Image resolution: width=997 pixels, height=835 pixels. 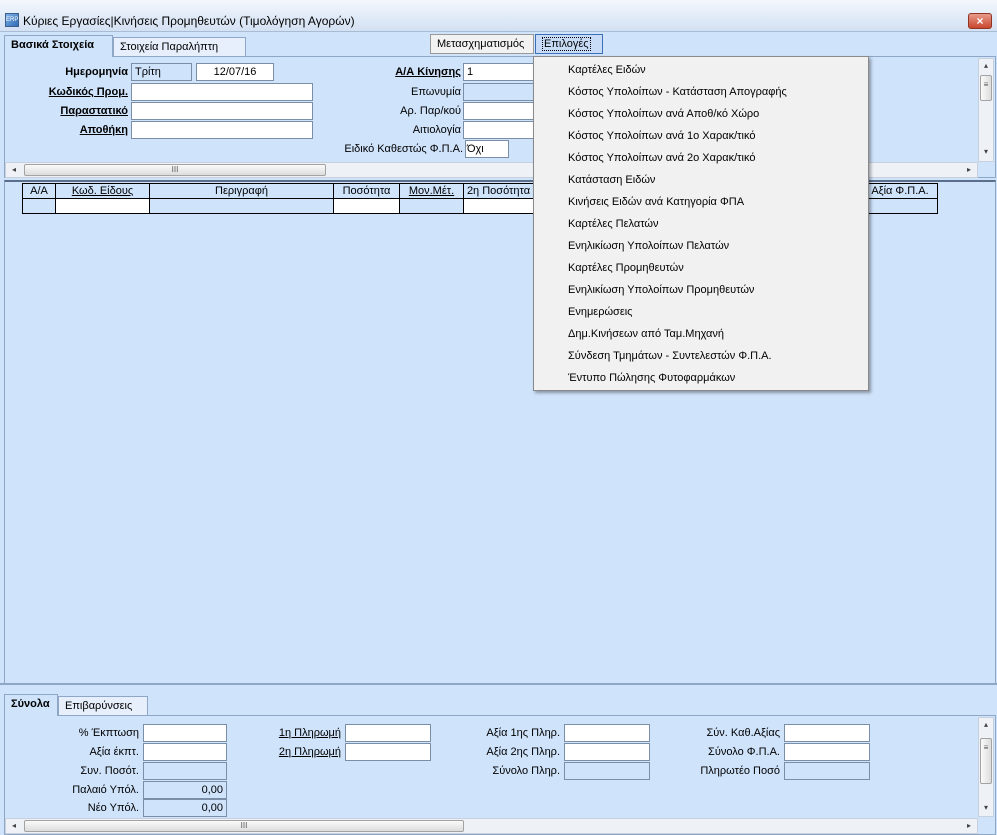 What do you see at coordinates (113, 808) in the screenshot?
I see `new-balance-label: Νέο Υπόλ.` at bounding box center [113, 808].